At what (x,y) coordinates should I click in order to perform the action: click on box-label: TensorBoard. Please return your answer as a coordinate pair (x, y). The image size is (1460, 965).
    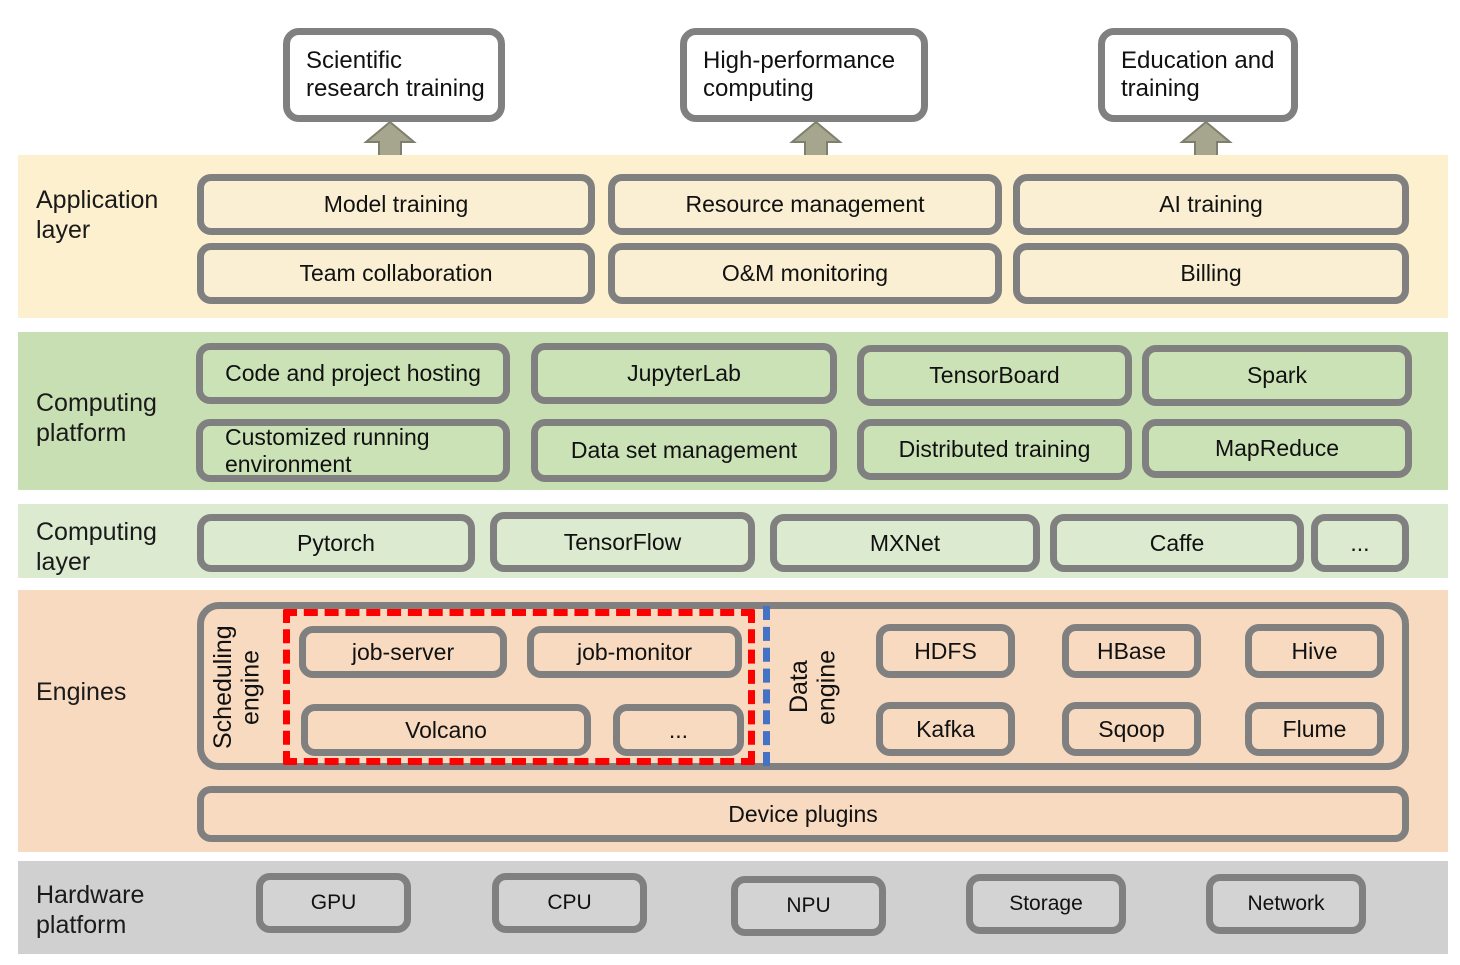
    Looking at the image, I should click on (994, 375).